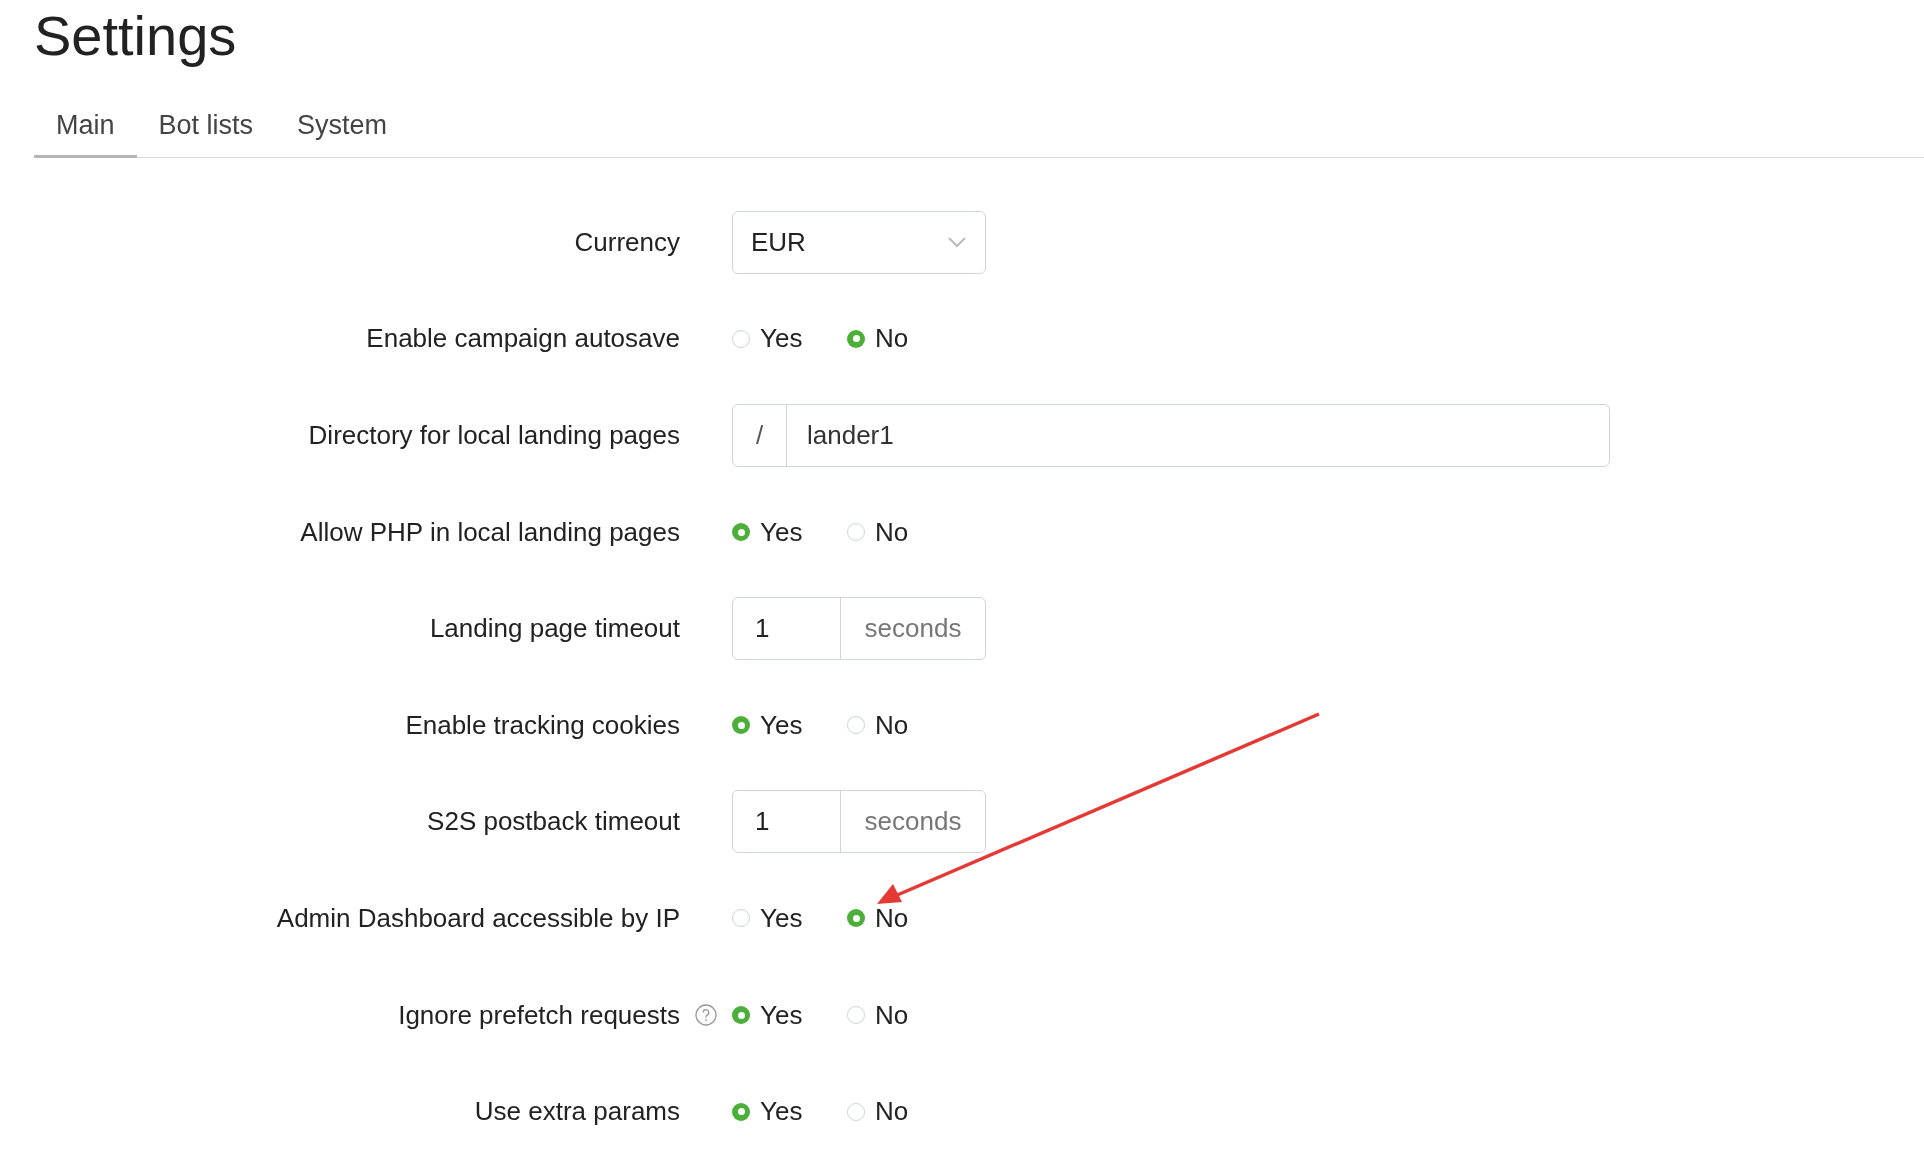 This screenshot has height=1168, width=1924. I want to click on chevron-down-icon, so click(957, 242).